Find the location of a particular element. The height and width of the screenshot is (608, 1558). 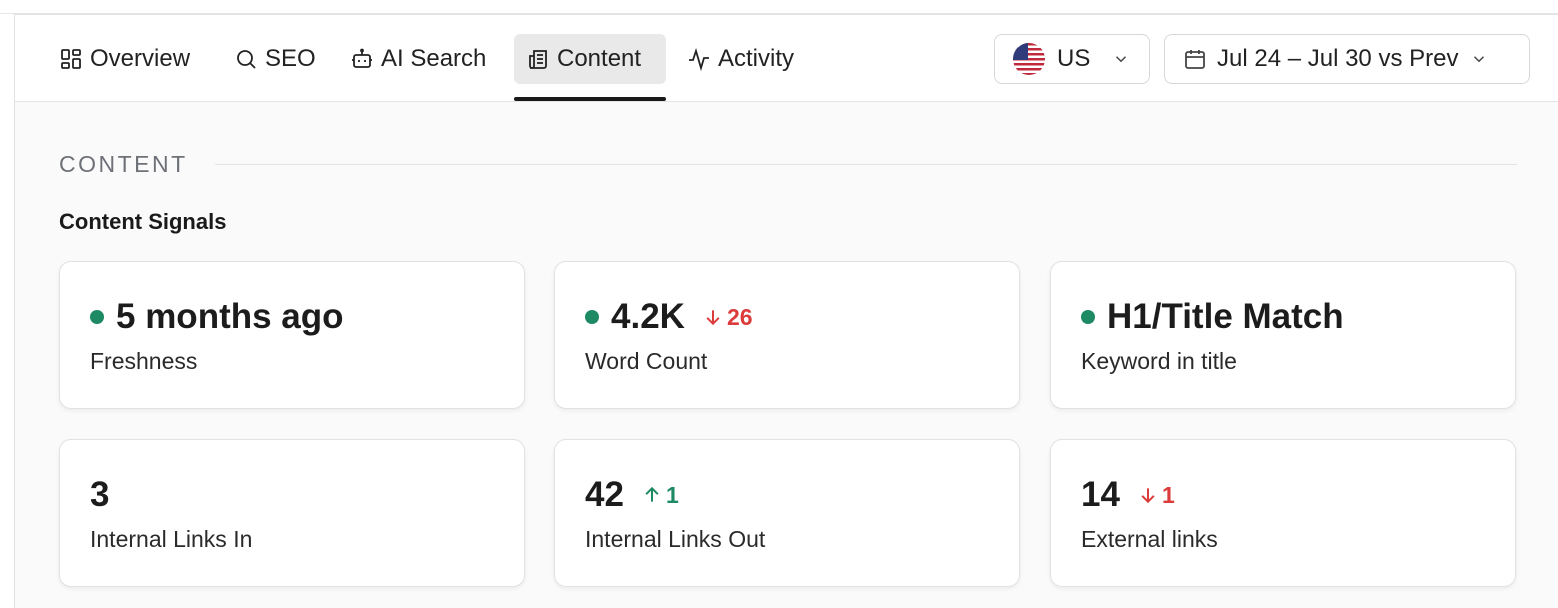

tab-seo: SEO is located at coordinates (275, 59).